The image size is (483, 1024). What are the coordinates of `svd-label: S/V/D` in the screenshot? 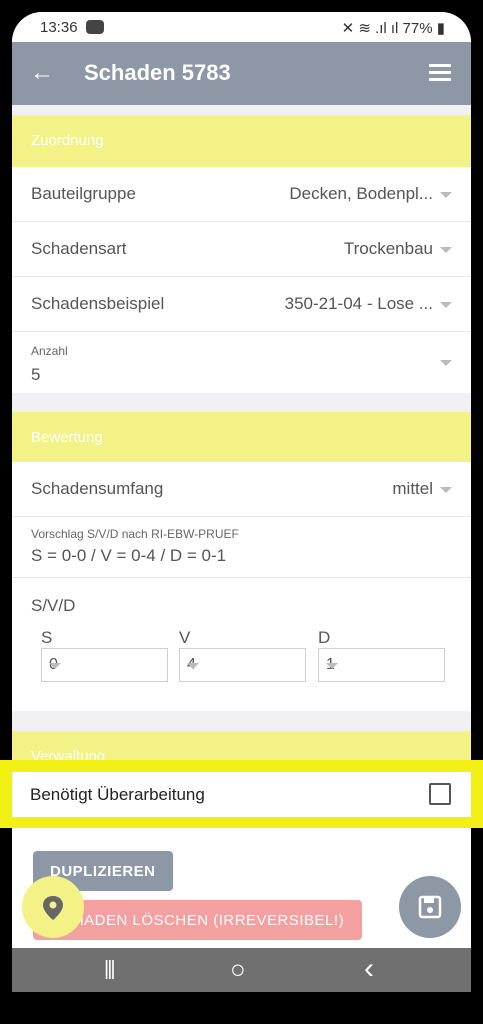 It's located at (53, 605).